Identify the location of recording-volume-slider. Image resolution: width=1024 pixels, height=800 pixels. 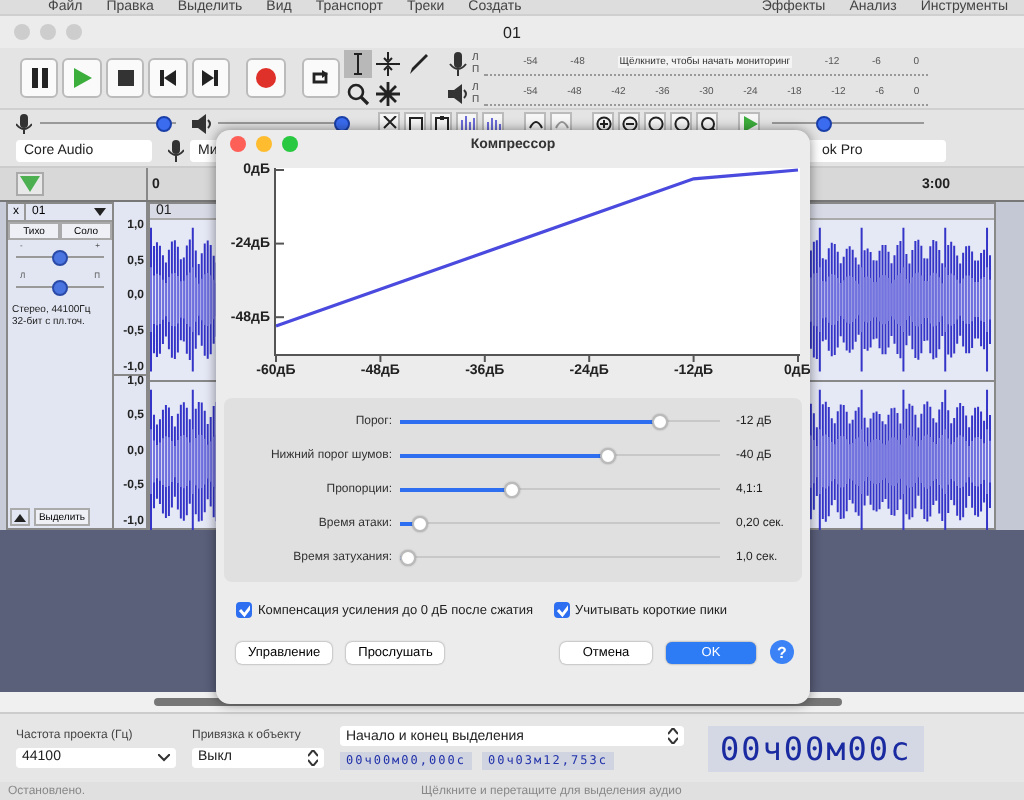
(108, 123).